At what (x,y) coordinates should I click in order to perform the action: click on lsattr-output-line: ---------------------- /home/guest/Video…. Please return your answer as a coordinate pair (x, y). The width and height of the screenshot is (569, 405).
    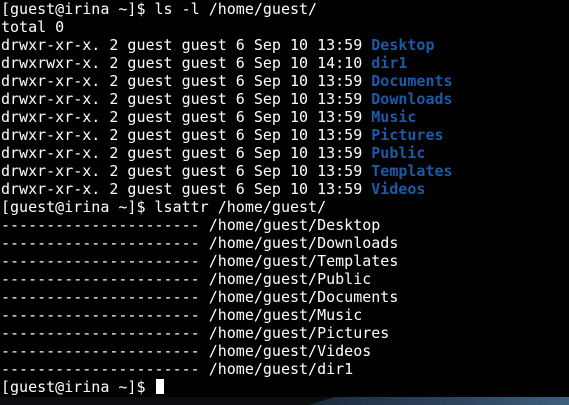
    Looking at the image, I should click on (186, 351).